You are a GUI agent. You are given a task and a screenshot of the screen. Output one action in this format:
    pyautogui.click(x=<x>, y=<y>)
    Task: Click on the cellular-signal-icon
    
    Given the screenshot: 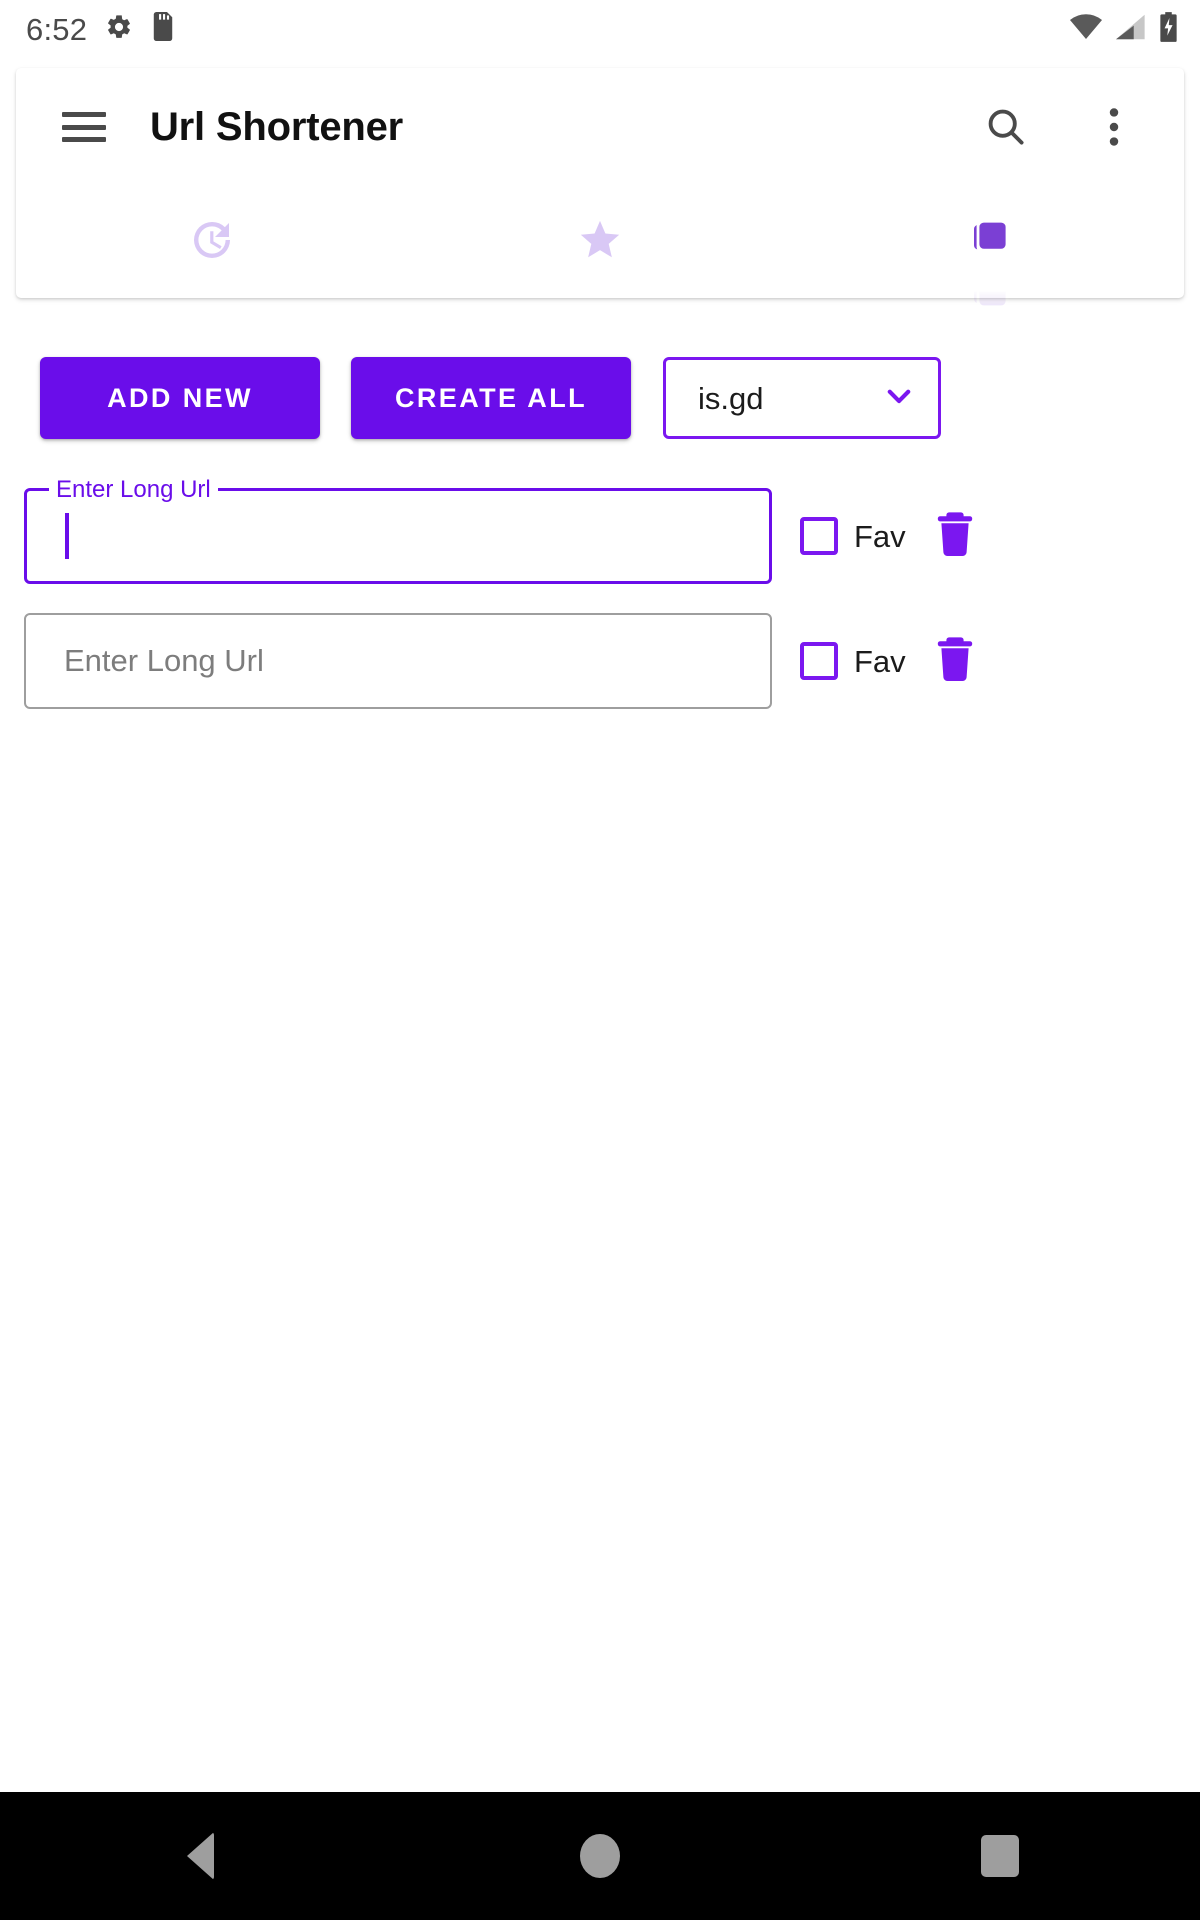 What is the action you would take?
    pyautogui.click(x=1131, y=29)
    